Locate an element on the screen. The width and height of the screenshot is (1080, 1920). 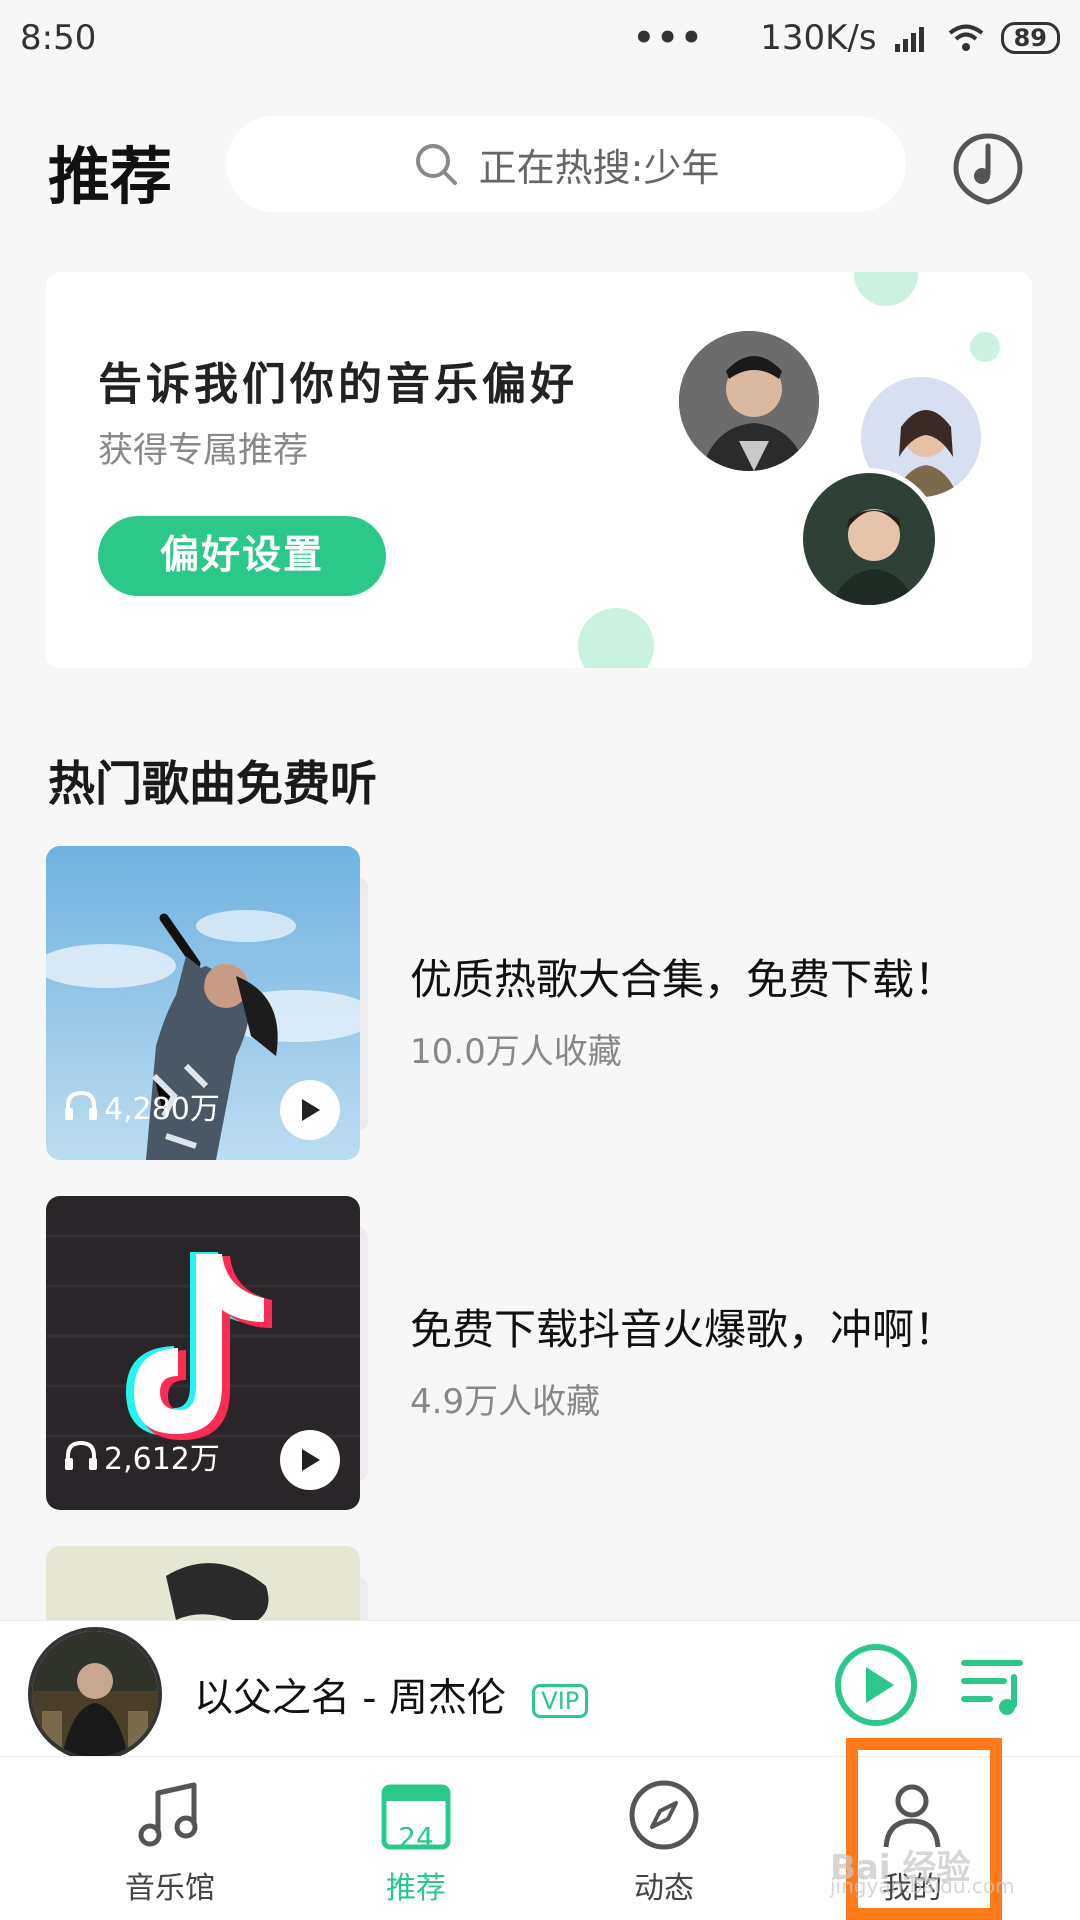
playlist-cover: 2,612万 is located at coordinates (203, 1353).